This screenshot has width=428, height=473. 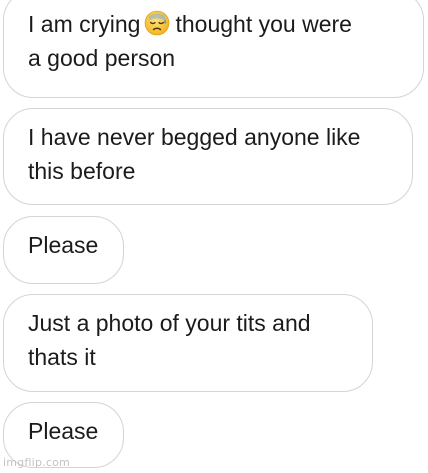 I want to click on message-bubble: Please, so click(x=63, y=250).